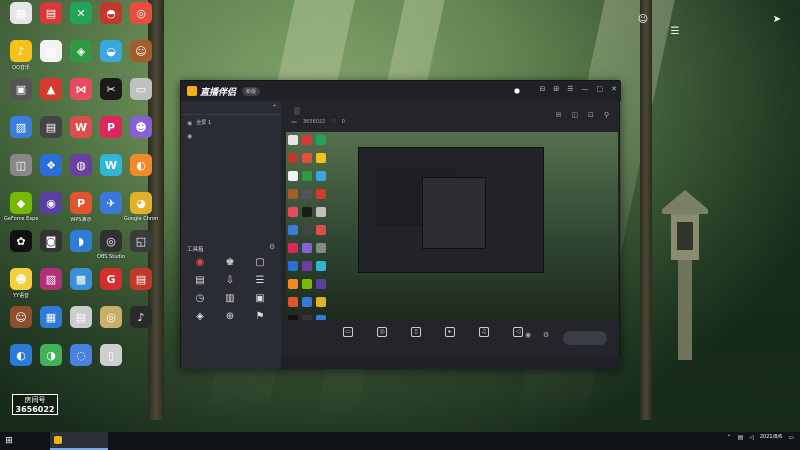 The height and width of the screenshot is (450, 800). I want to click on desktop-icon: ◒, so click(111, 52).